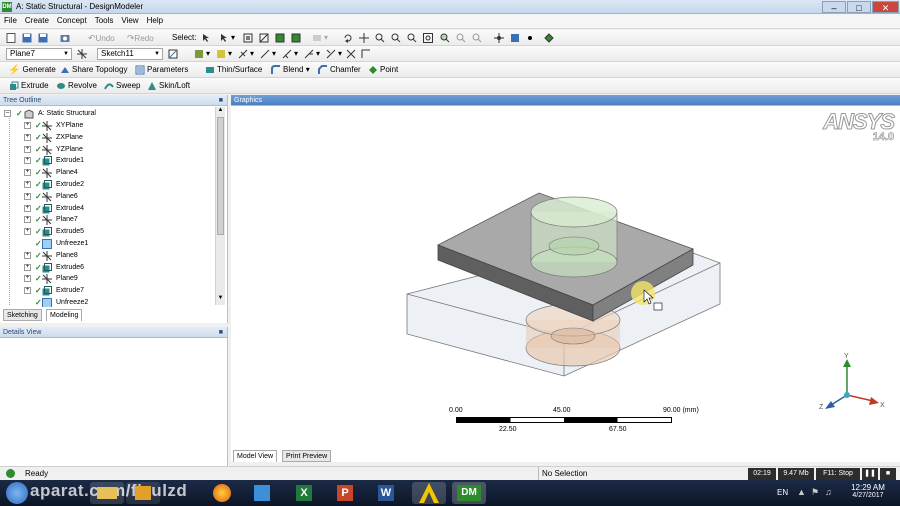 Image resolution: width=900 pixels, height=506 pixels. I want to click on scroll-thumb, so click(220, 176).